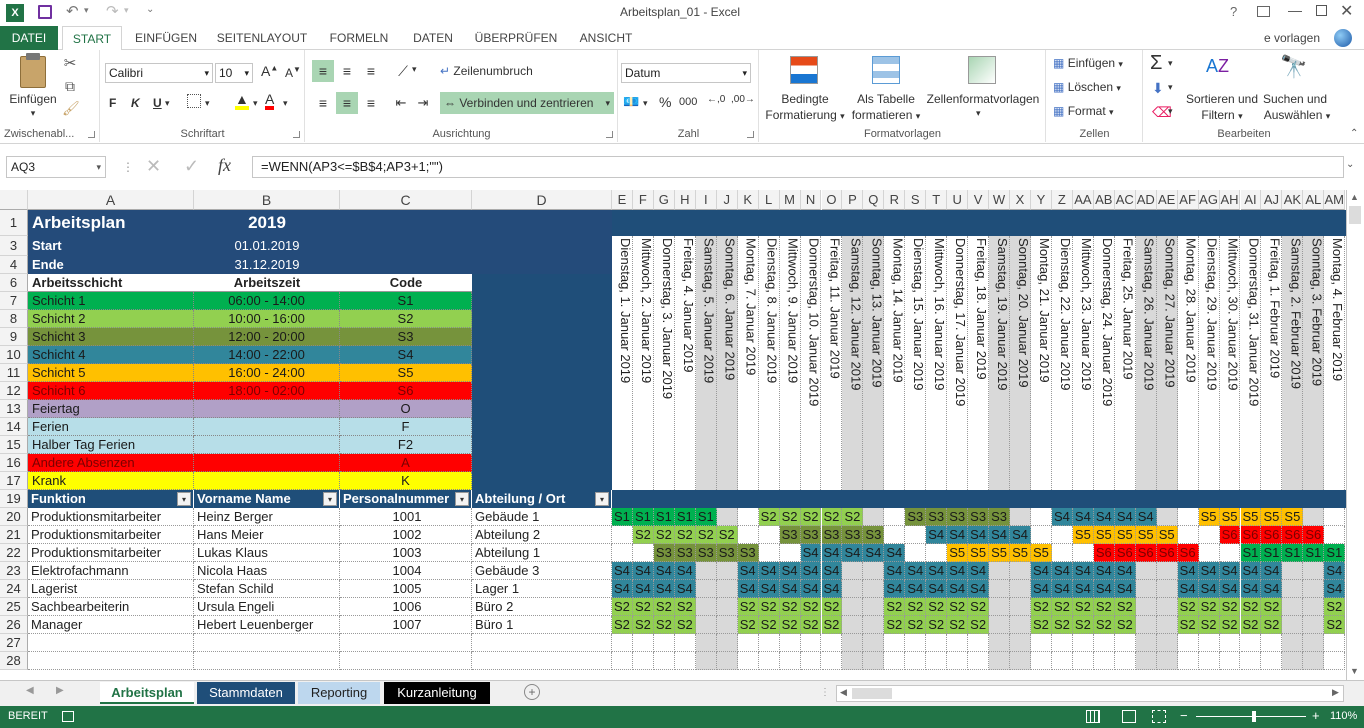 This screenshot has height=728, width=1364. Describe the element at coordinates (111, 445) in the screenshot. I see `legend-shift-name: Halber Tag Ferien` at that location.